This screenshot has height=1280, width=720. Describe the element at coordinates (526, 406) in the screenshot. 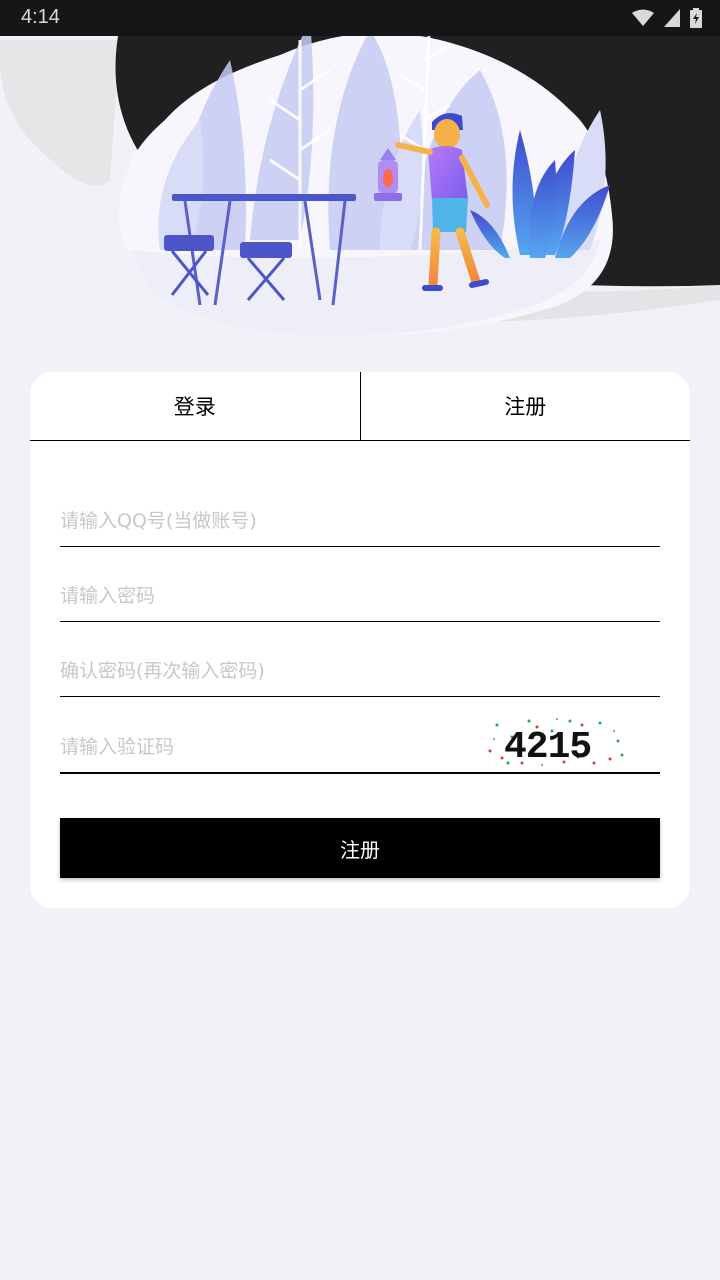

I see `tab-register: 注册` at that location.